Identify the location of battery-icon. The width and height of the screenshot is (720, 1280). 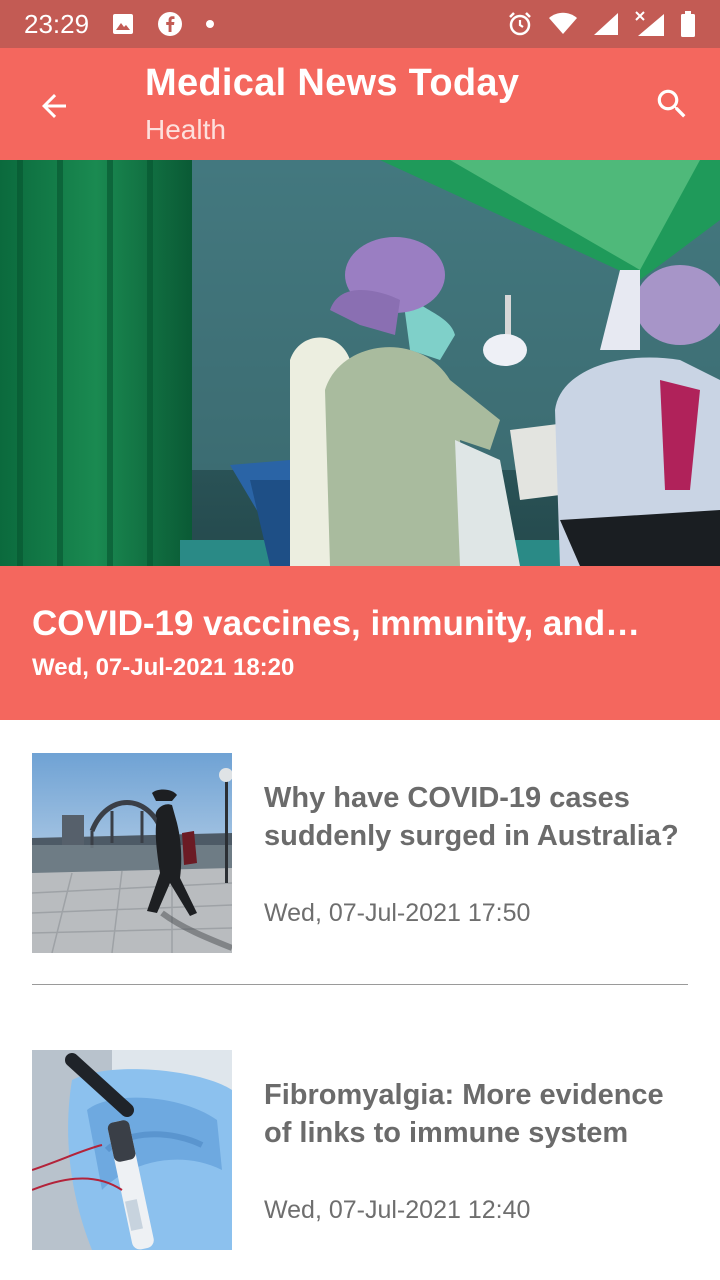
(688, 24).